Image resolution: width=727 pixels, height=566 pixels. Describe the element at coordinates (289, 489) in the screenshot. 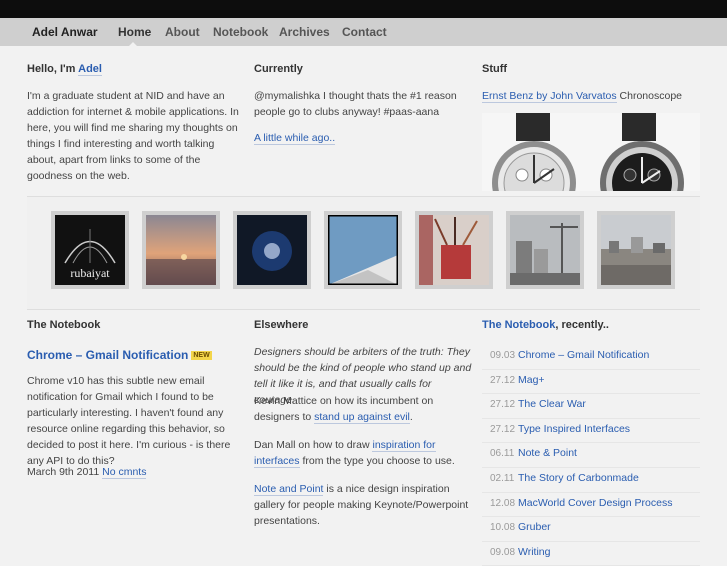

I see `elsewhere-link-noteandpoint: Note and Point` at that location.